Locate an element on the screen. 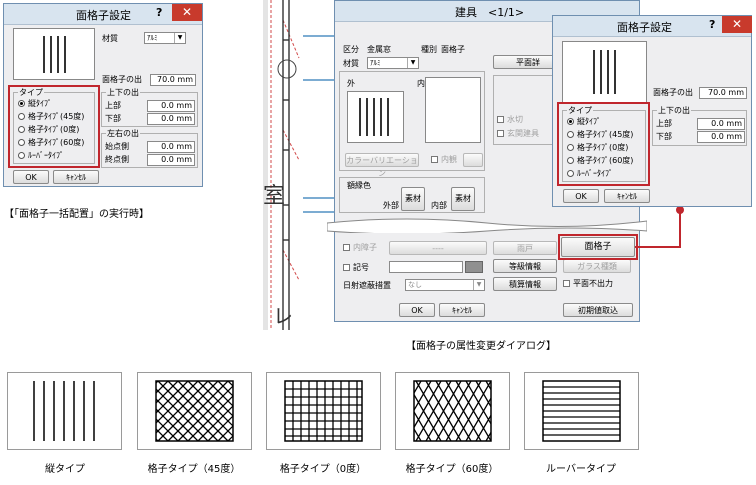 This screenshot has width=756, height=485. sample-label-grid60: 格子タイプ（60度） is located at coordinates (452, 469).